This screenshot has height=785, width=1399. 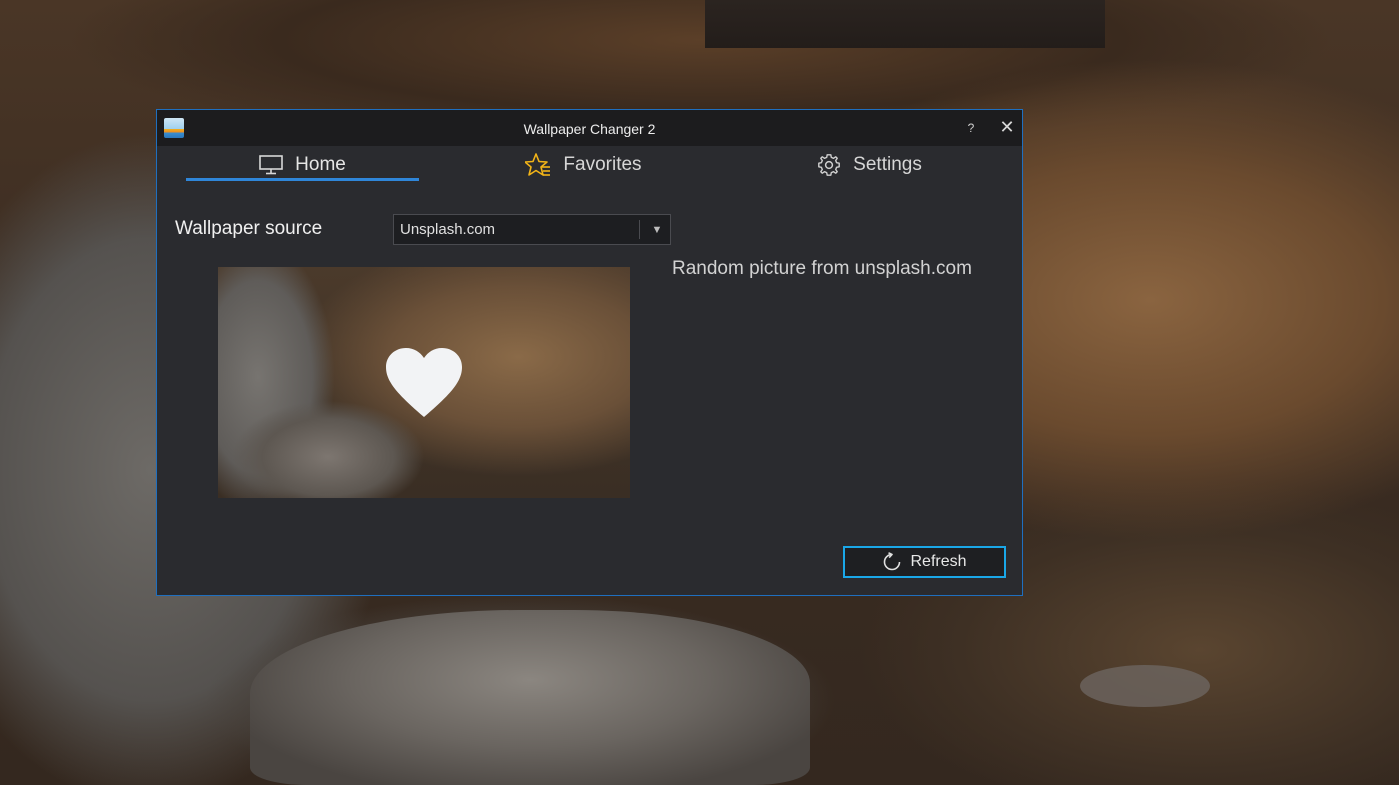 I want to click on tab-home: Home, so click(x=302, y=165).